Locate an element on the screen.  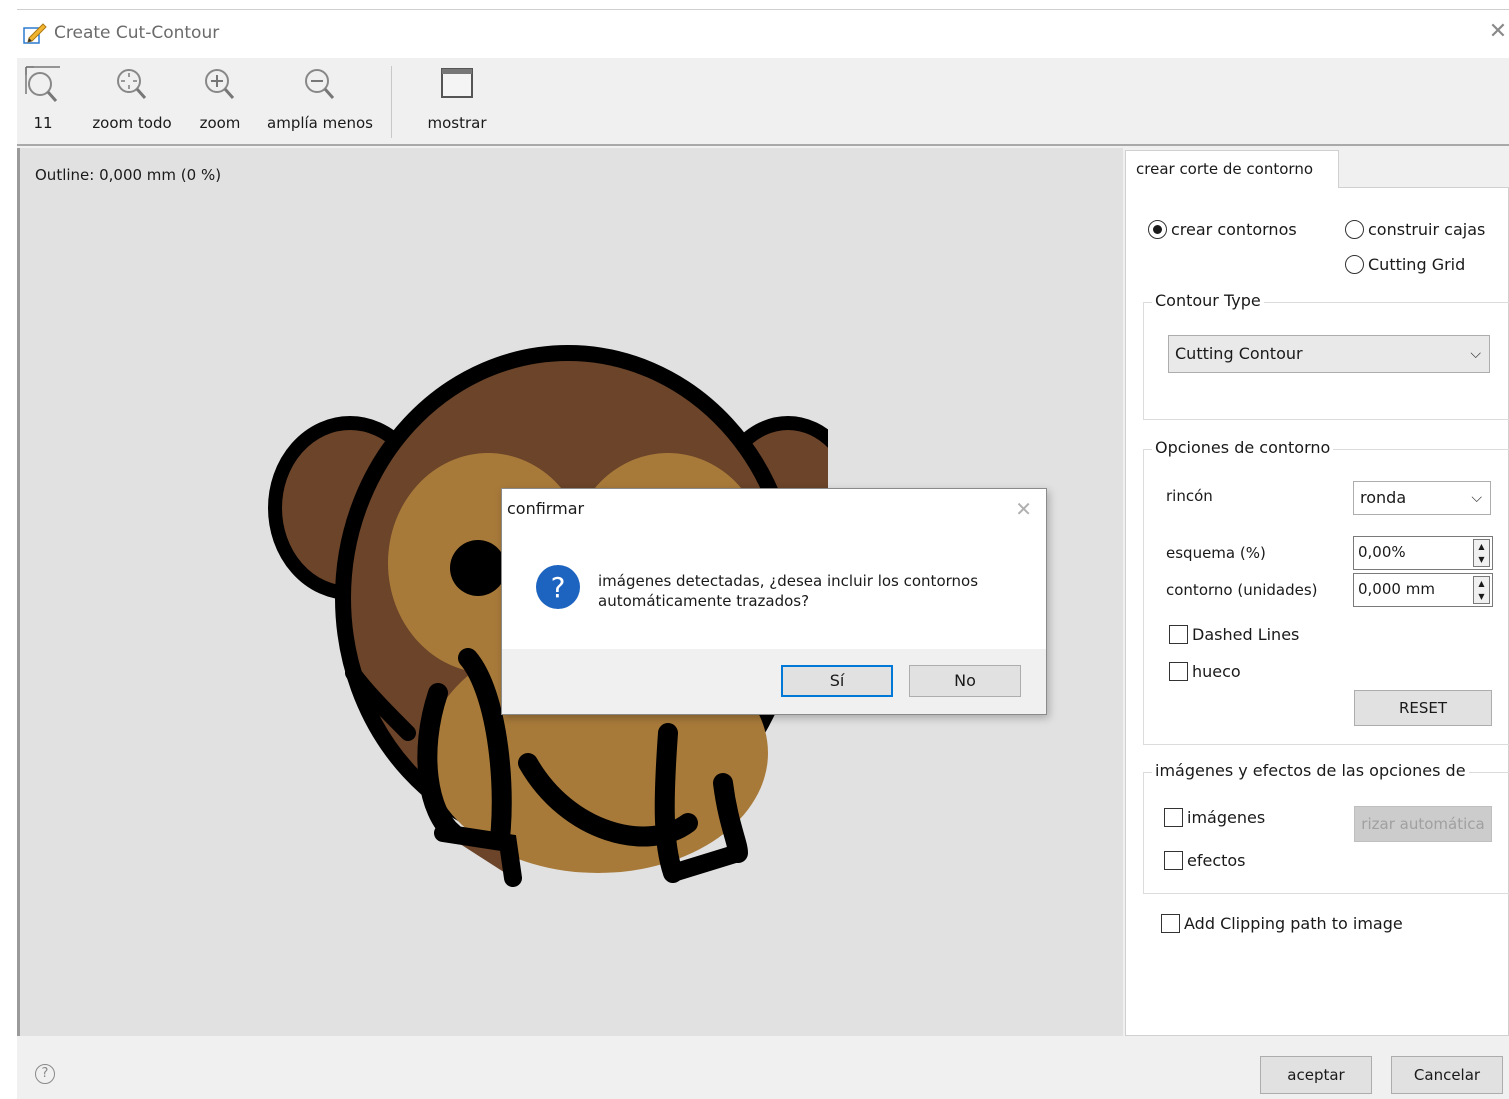
hueco-checkbox: hueco is located at coordinates (1205, 671).